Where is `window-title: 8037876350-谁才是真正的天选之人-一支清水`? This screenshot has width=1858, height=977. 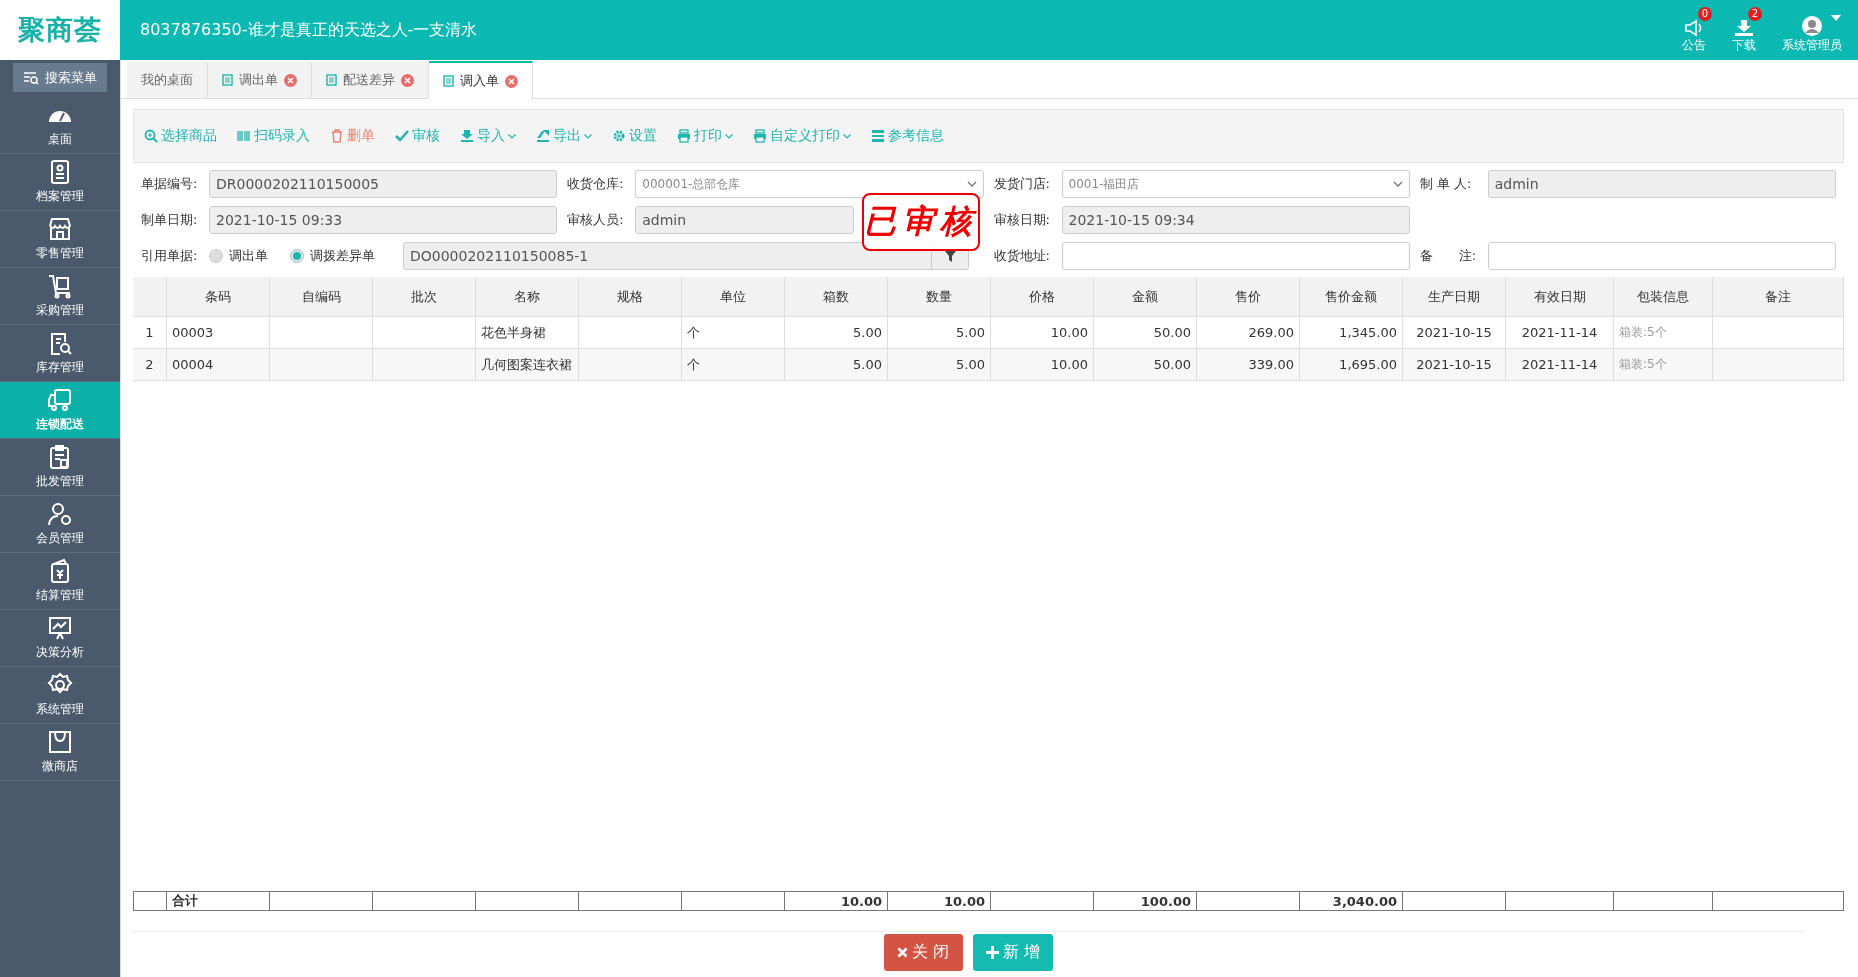
window-title: 8037876350-谁才是真正的天选之人-一支清水 is located at coordinates (309, 30).